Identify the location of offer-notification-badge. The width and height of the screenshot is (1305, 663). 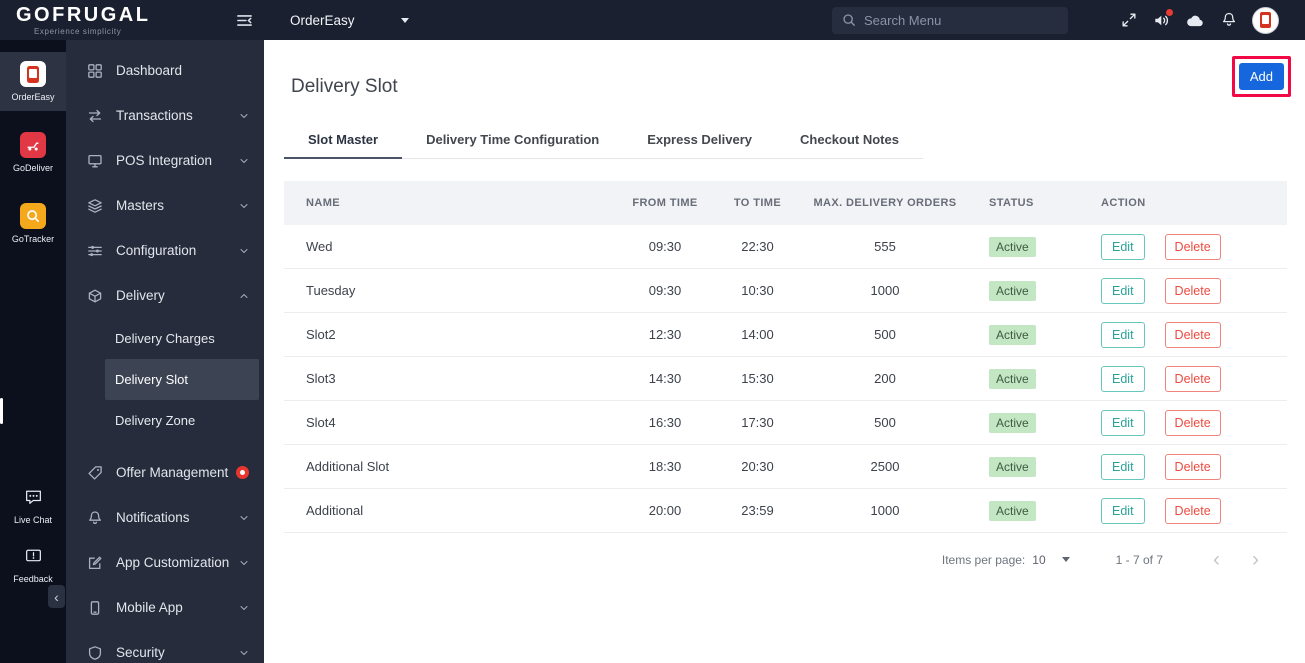
(243, 472).